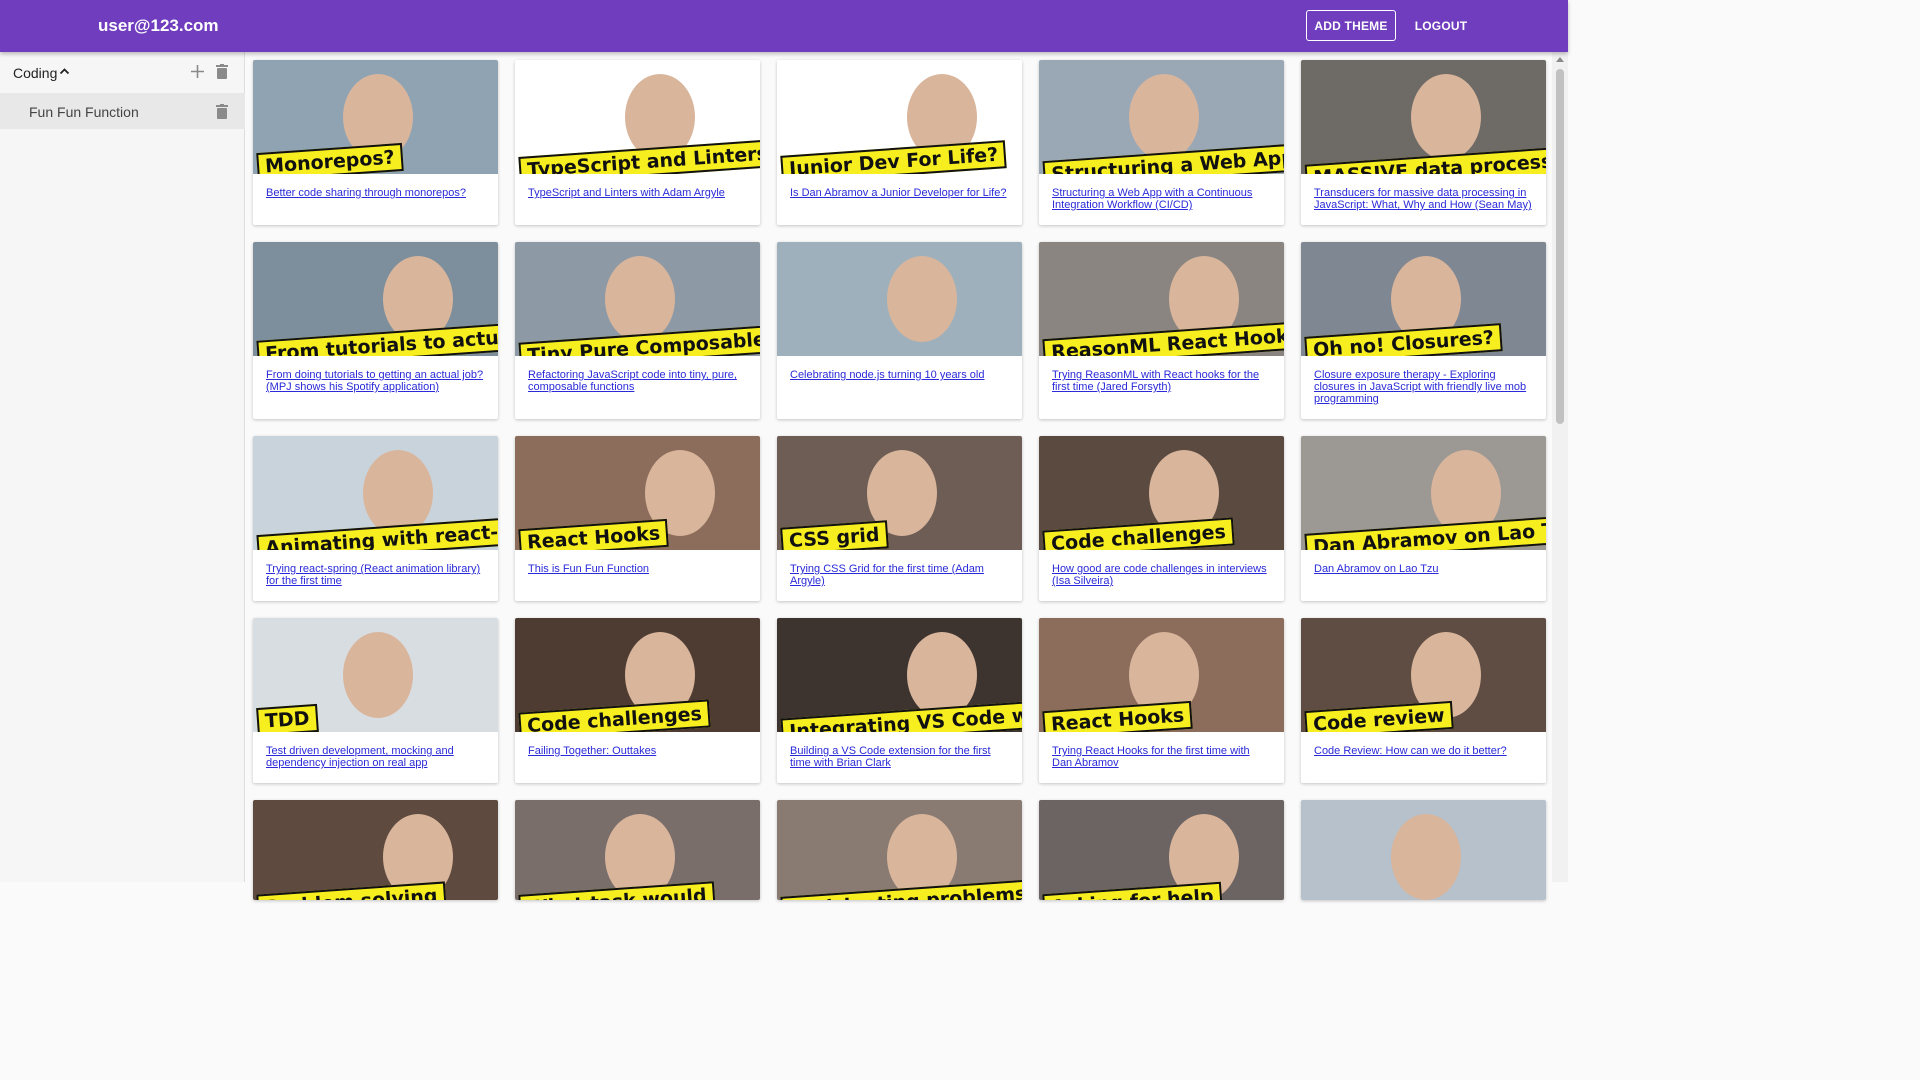 The image size is (1920, 1080). What do you see at coordinates (899, 493) in the screenshot?
I see `video-thumbnail: CSS grid` at bounding box center [899, 493].